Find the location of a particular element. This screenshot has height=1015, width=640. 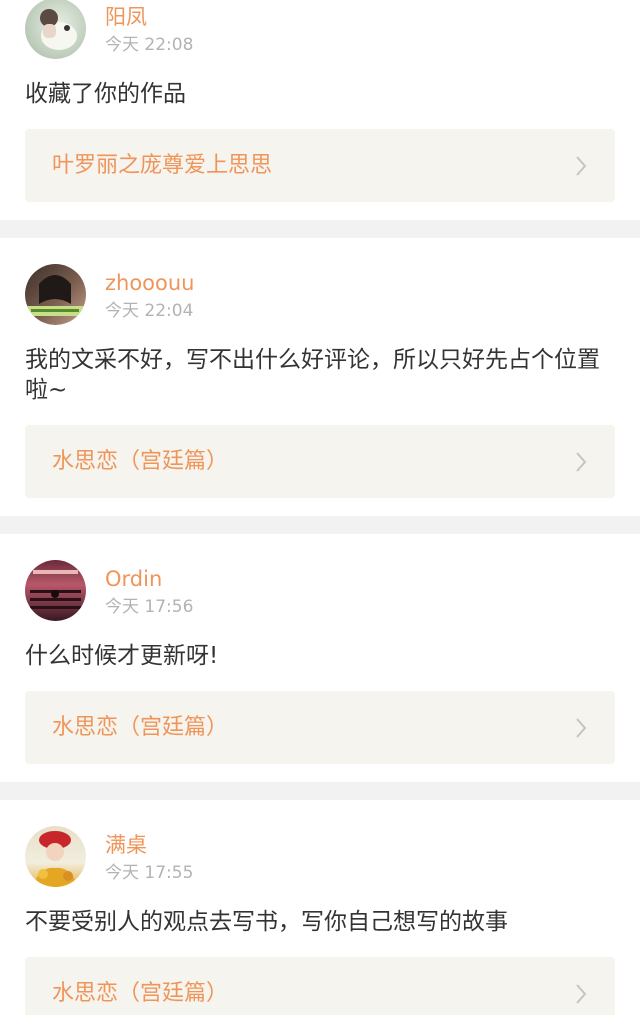

user-name: Ordin is located at coordinates (149, 579).